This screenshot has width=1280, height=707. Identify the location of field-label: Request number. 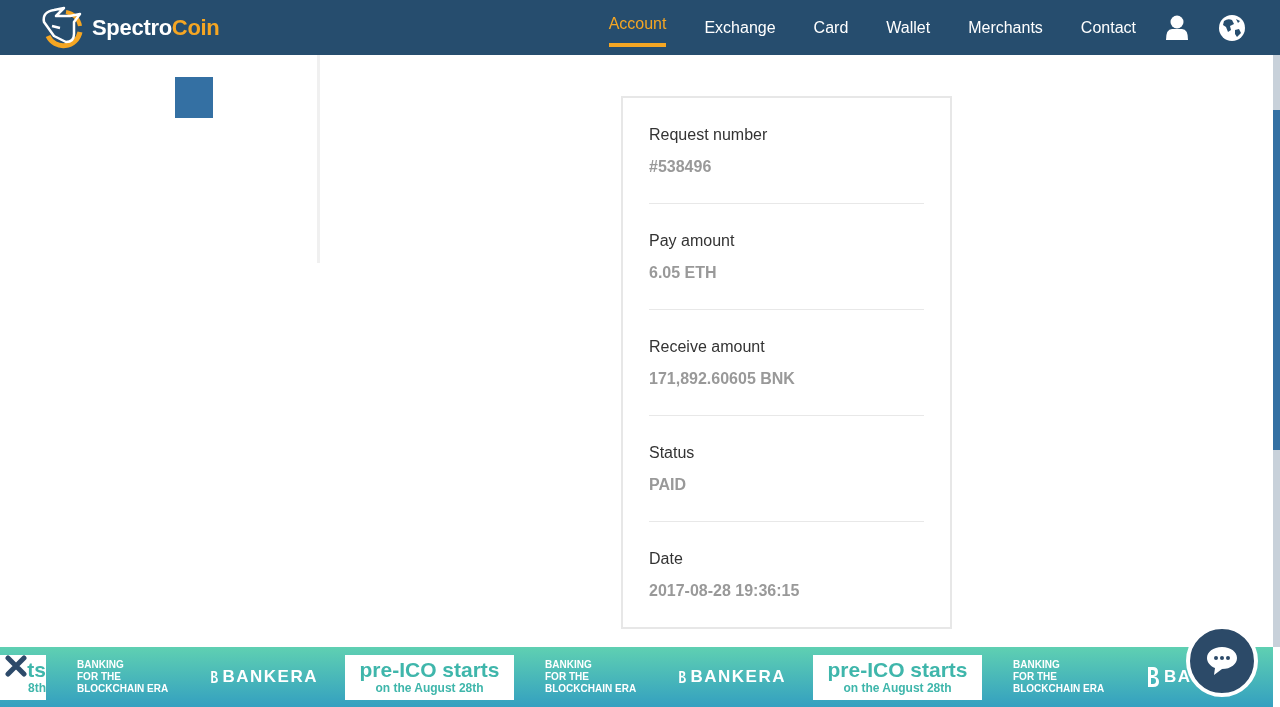
(708, 135).